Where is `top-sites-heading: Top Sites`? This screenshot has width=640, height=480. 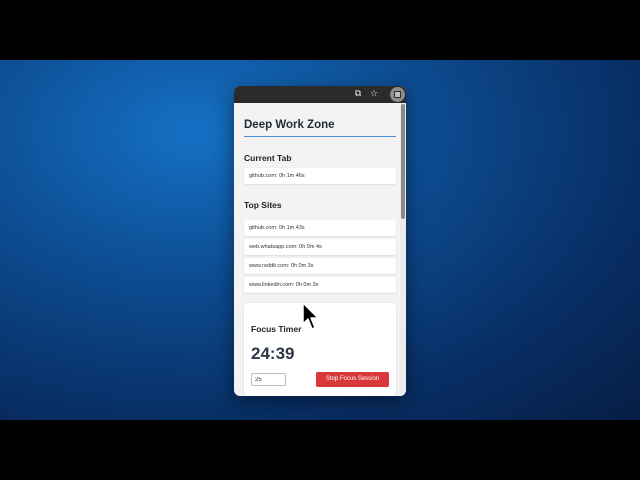 top-sites-heading: Top Sites is located at coordinates (263, 205).